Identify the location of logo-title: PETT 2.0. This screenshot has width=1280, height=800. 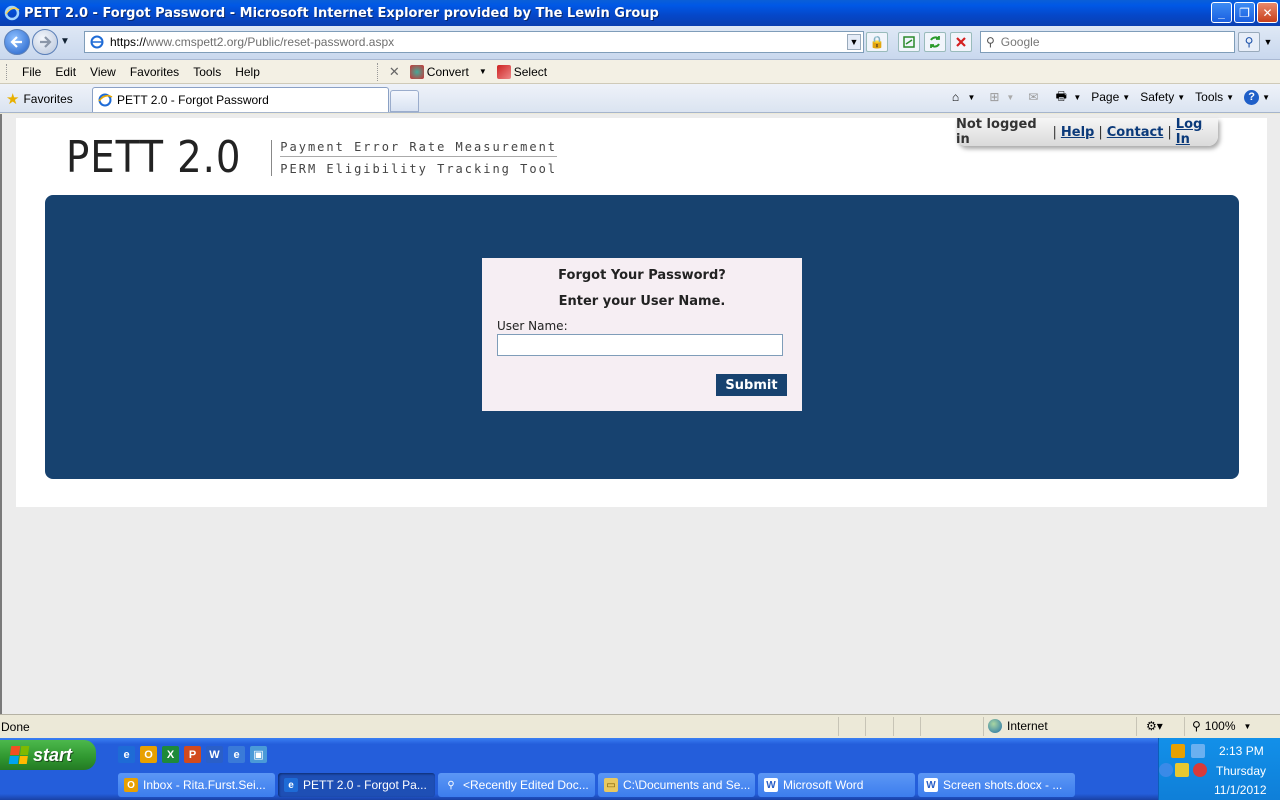
(154, 157).